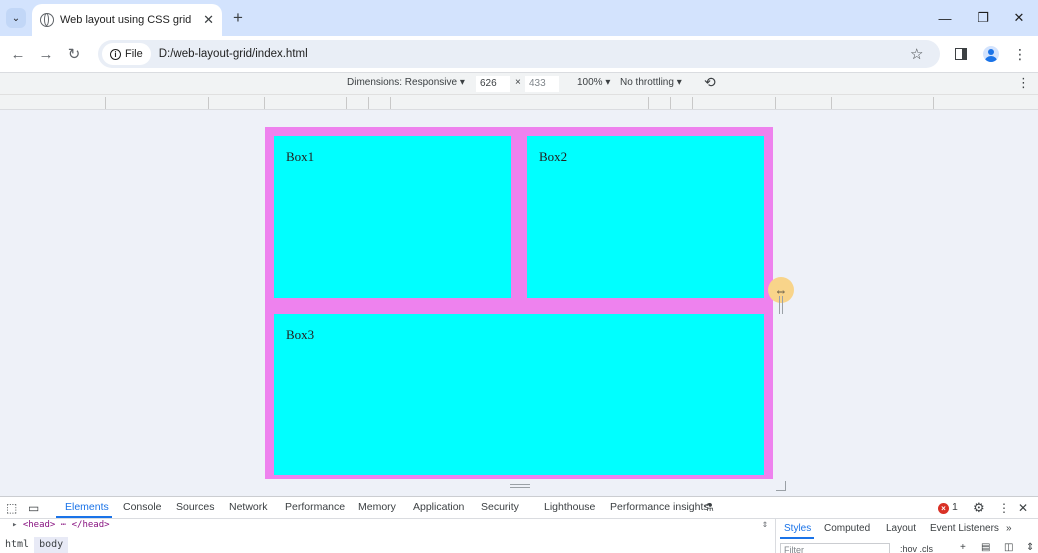 This screenshot has height=553, width=1038. Describe the element at coordinates (315, 507) in the screenshot. I see `tab-performance: Performance` at that location.